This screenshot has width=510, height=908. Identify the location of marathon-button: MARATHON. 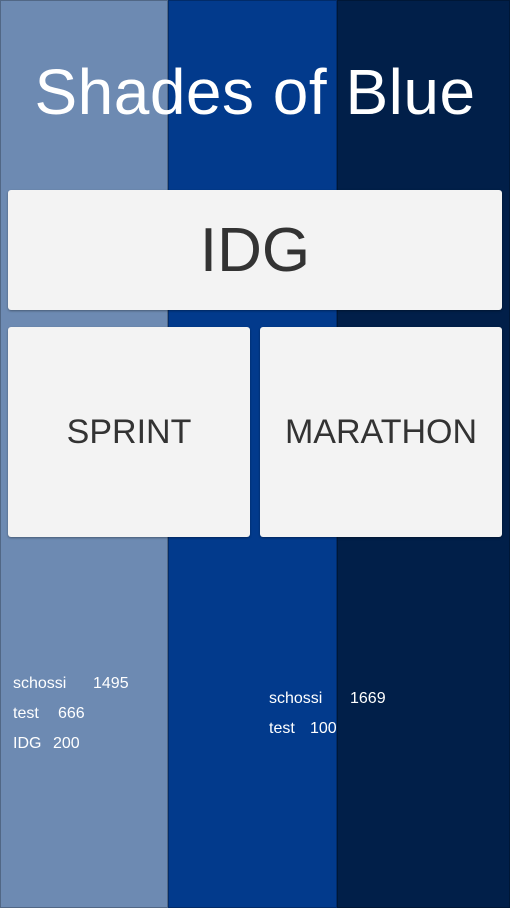
(381, 432).